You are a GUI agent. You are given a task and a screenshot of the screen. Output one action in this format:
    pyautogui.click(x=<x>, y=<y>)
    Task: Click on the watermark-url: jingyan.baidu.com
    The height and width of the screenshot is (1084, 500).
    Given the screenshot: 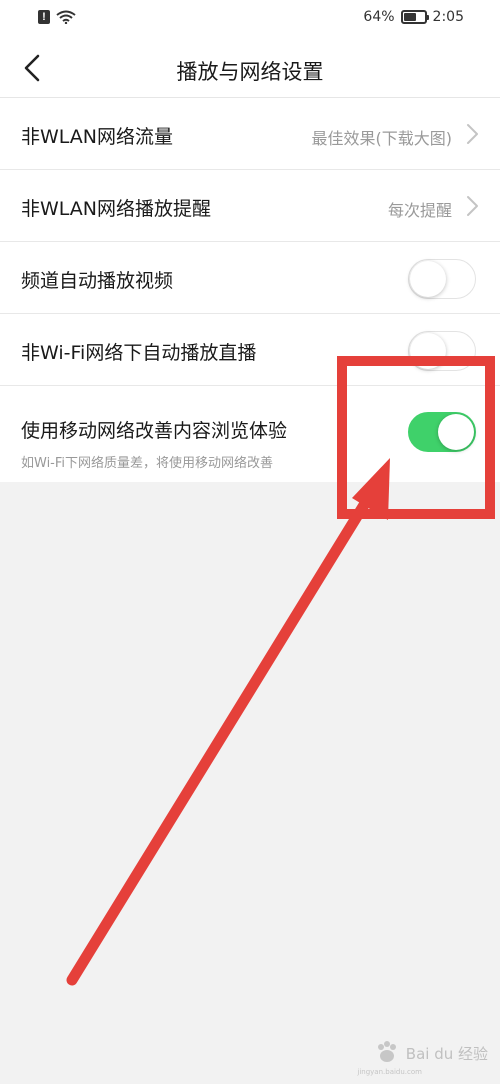 What is the action you would take?
    pyautogui.click(x=389, y=1072)
    